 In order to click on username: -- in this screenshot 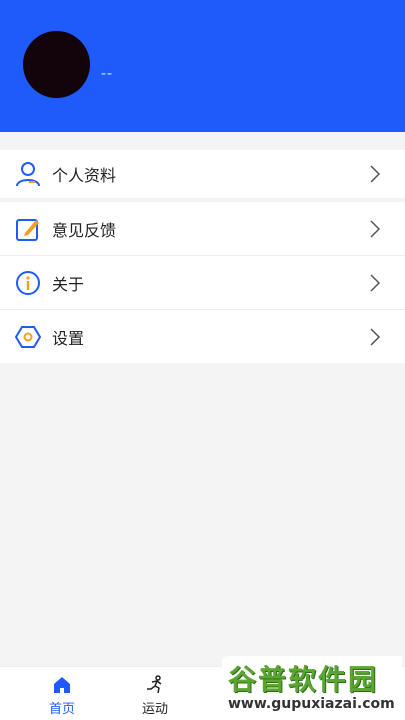, I will do `click(107, 74)`.